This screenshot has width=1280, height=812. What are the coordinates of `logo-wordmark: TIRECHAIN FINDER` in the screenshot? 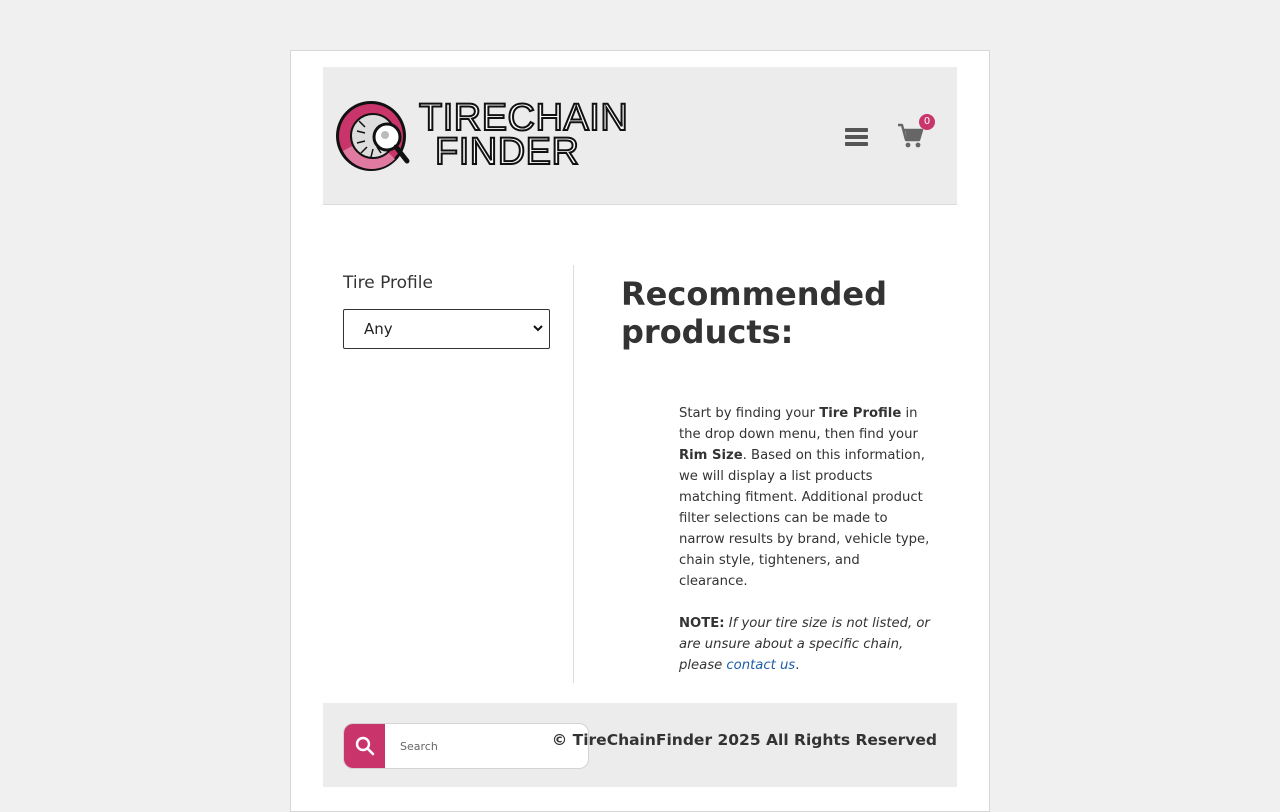 It's located at (523, 135).